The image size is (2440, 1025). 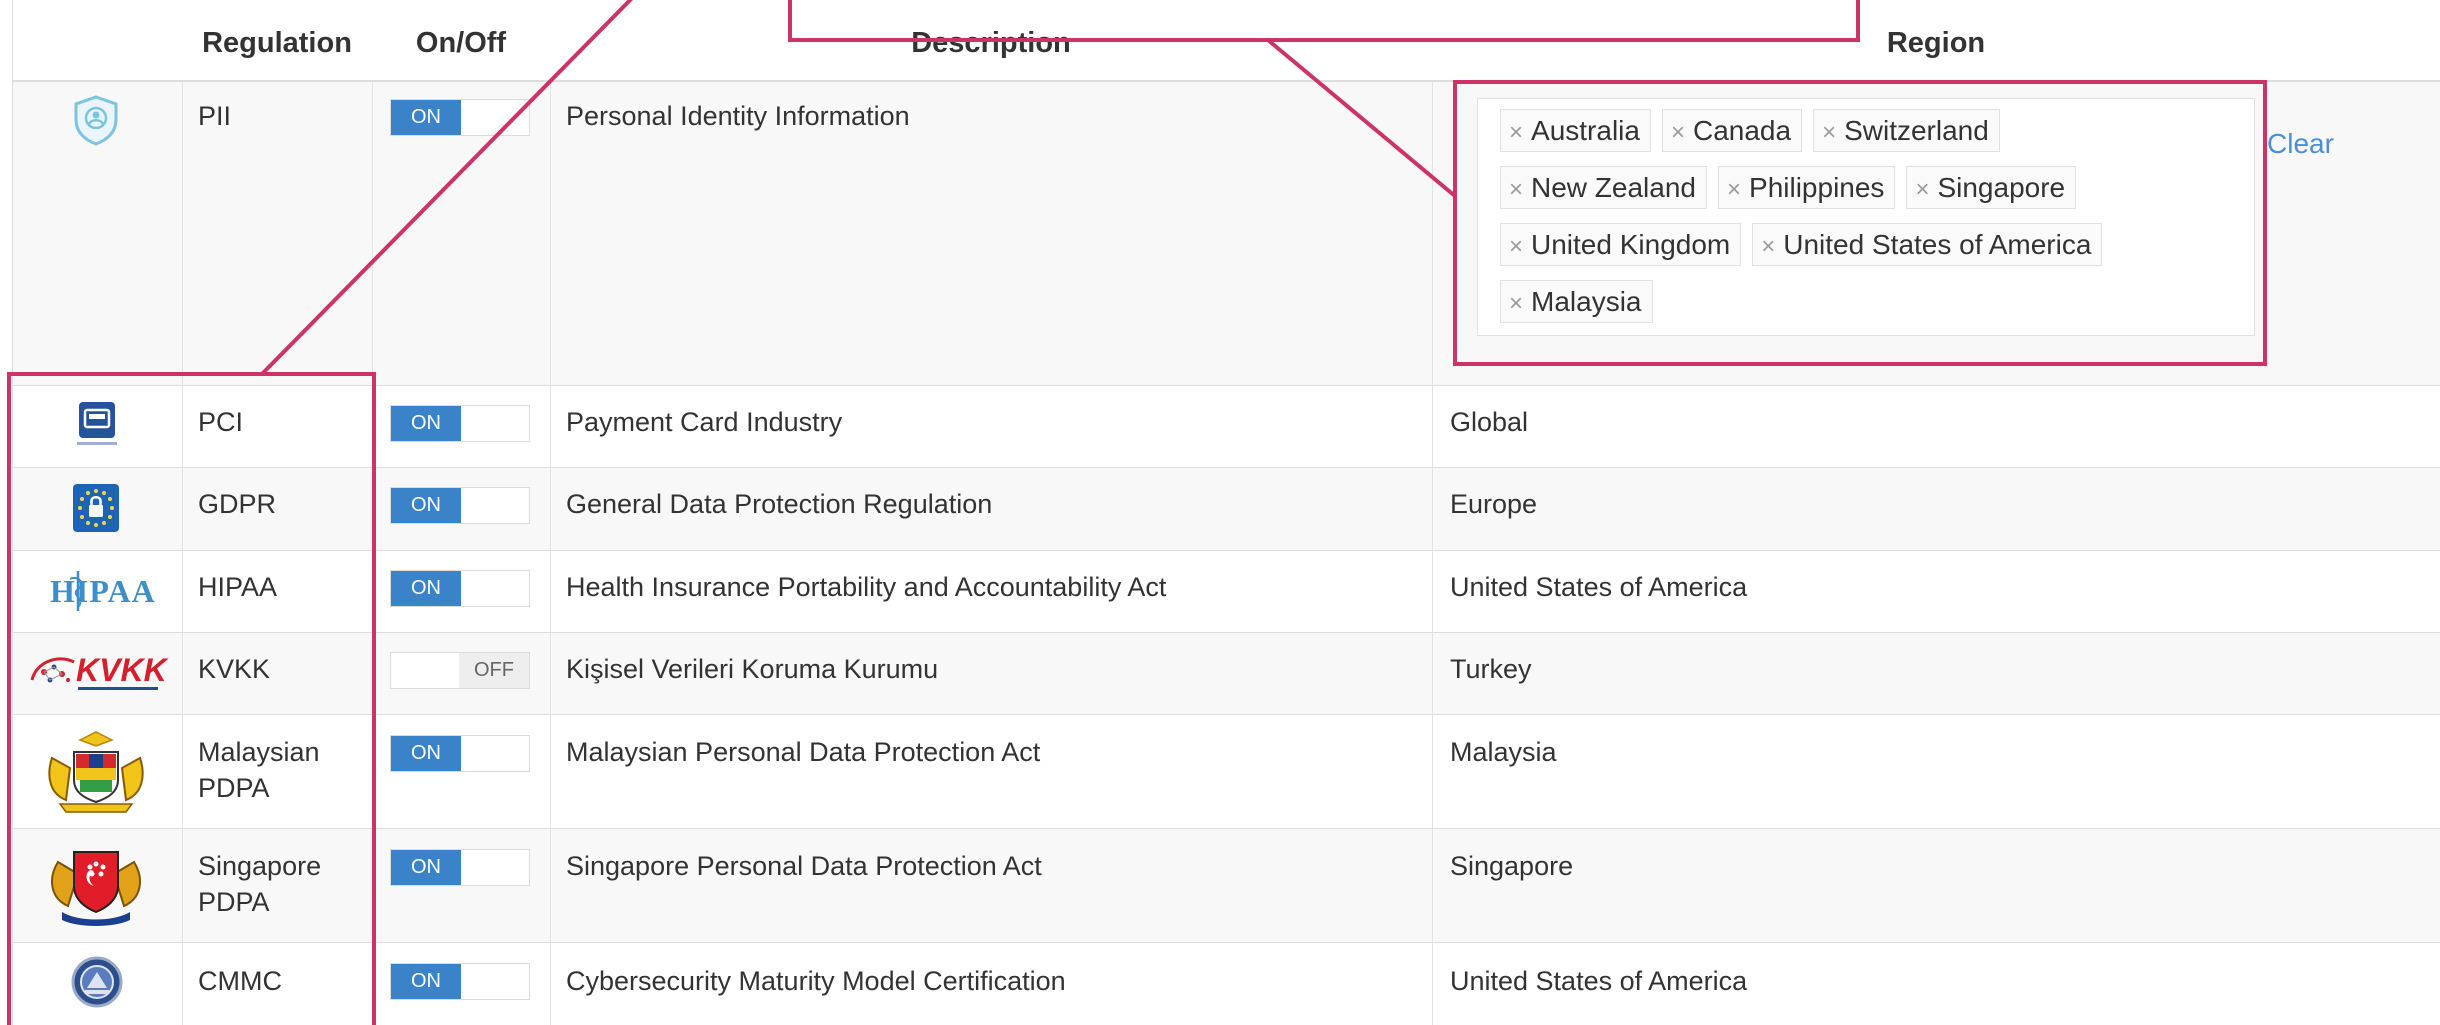 I want to click on malaysia-coat-of-arms-icon, so click(x=96, y=772).